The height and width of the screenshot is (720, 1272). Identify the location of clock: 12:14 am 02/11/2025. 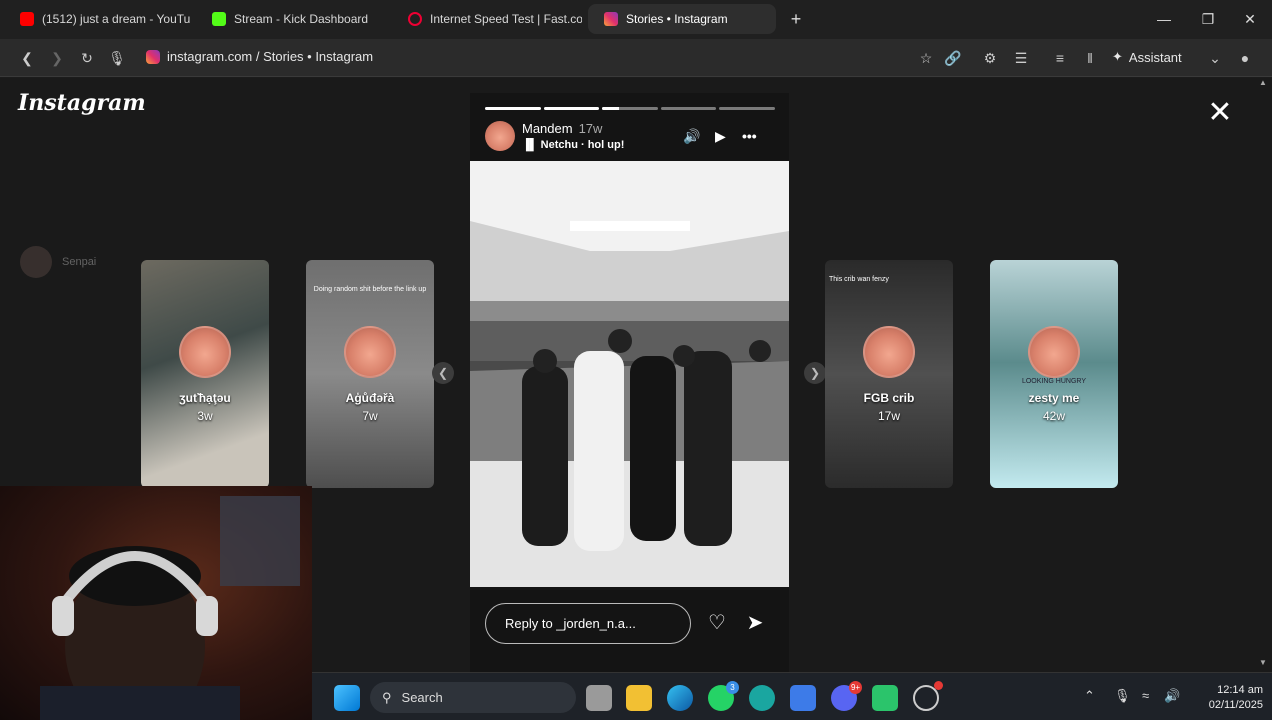
(1225, 698).